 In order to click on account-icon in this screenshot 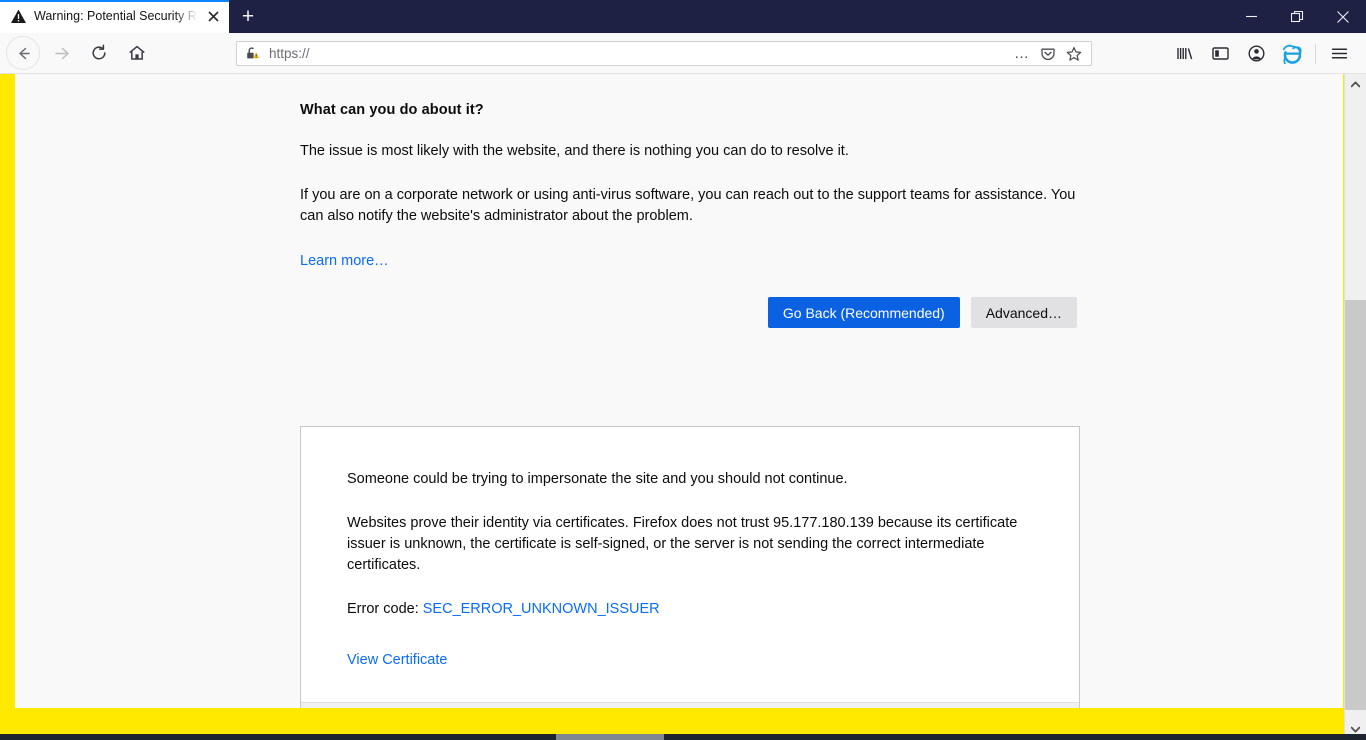, I will do `click(1256, 54)`.